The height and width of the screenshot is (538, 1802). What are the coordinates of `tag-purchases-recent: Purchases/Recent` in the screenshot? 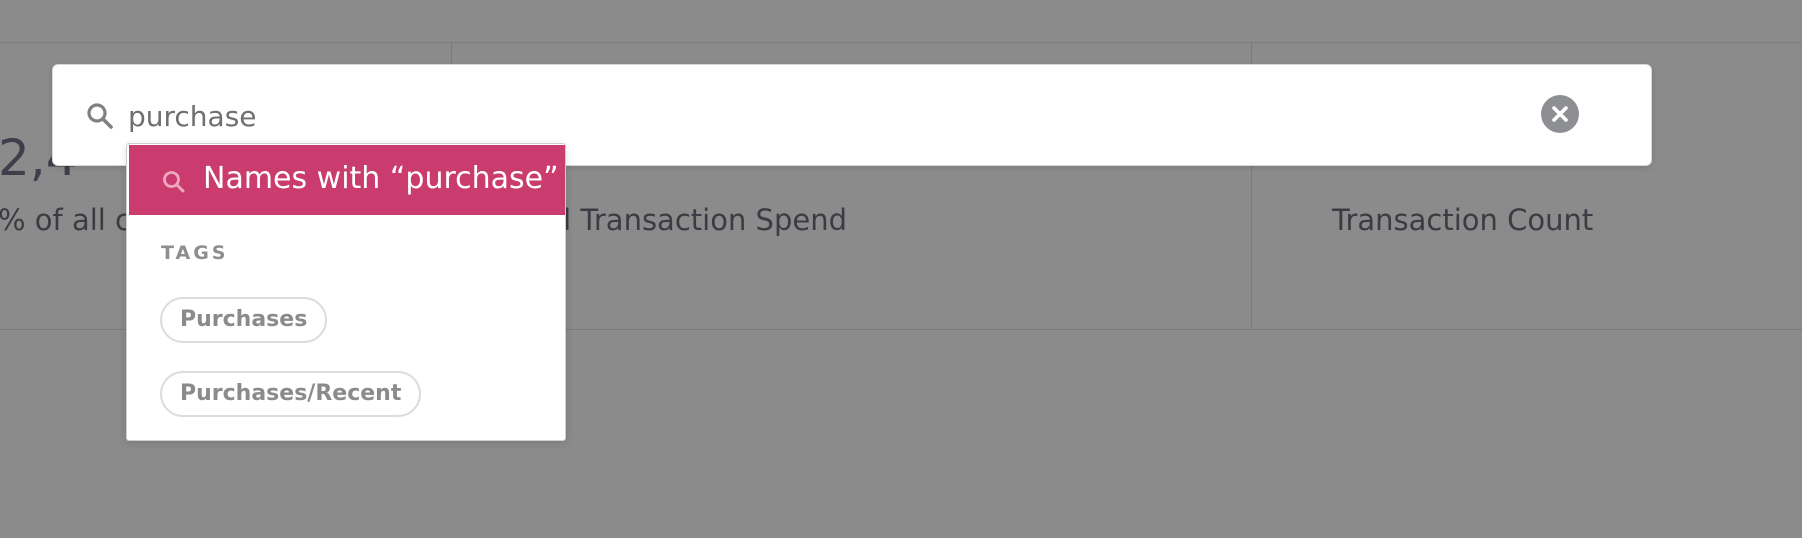 It's located at (291, 394).